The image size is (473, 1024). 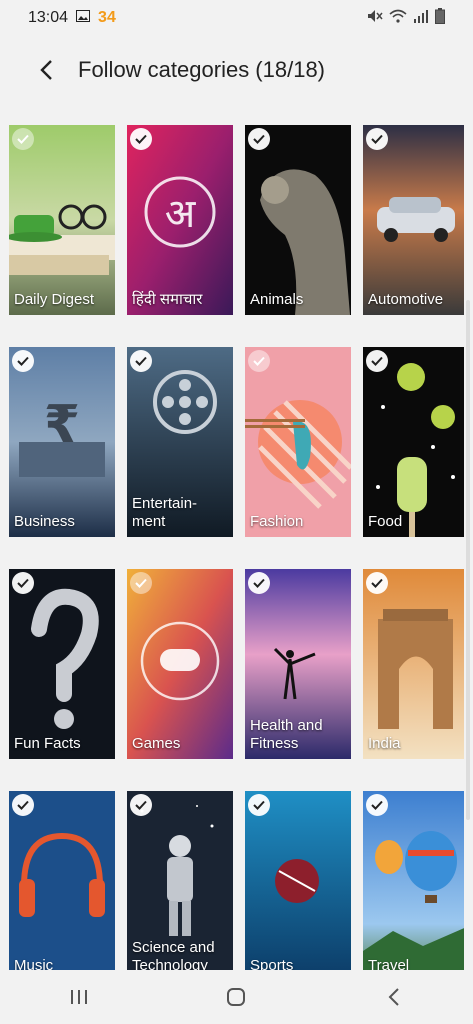 I want to click on category-tile-music: Music, so click(x=62, y=880).